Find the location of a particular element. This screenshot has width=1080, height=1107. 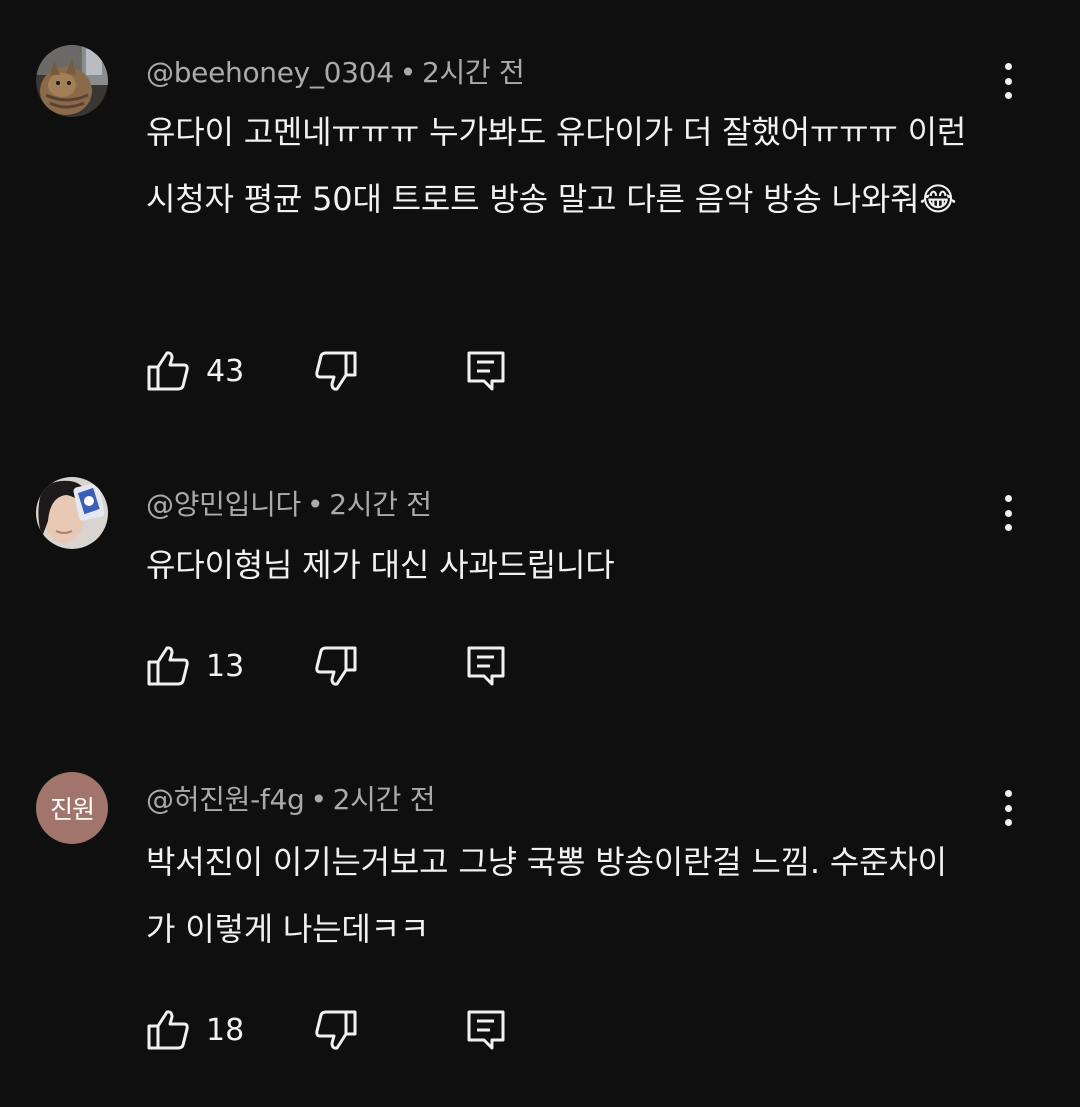

like-button: 18 is located at coordinates (195, 1030).